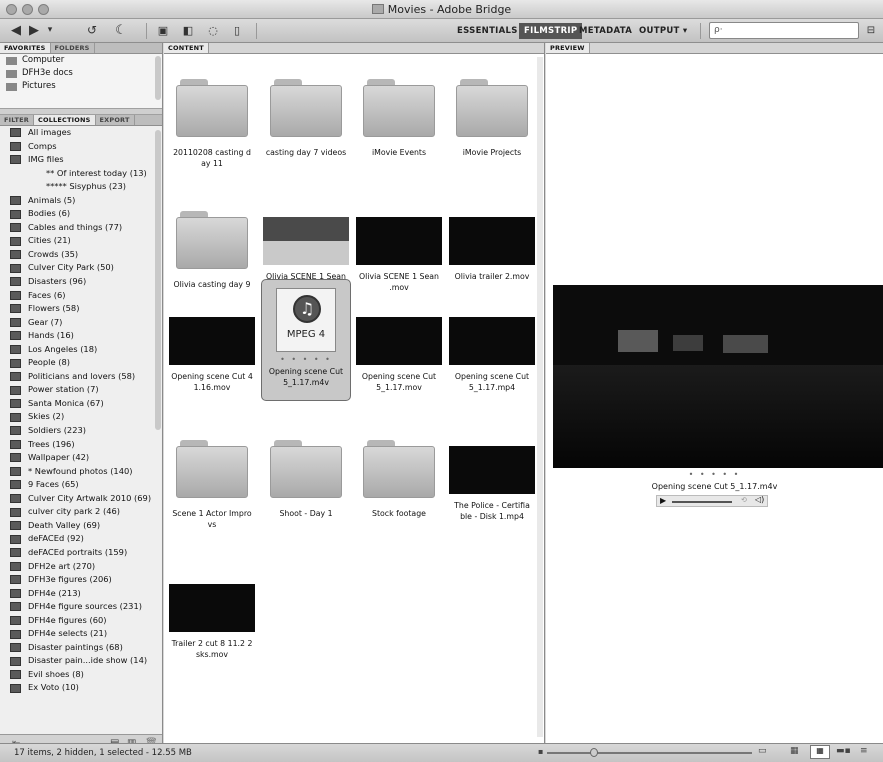 The height and width of the screenshot is (762, 883). What do you see at coordinates (81, 648) in the screenshot?
I see `collection-item: Disaster paintings (68)` at bounding box center [81, 648].